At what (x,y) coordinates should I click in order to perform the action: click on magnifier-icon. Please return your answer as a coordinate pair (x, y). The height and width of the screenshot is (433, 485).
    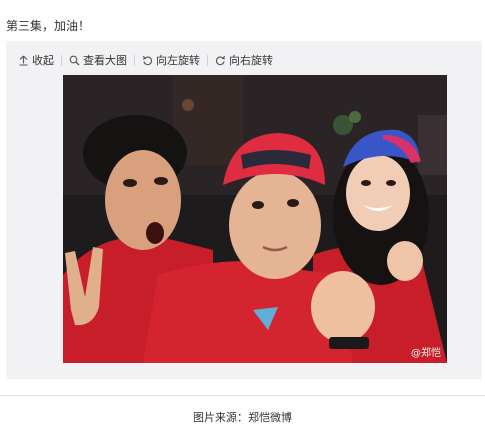
    Looking at the image, I should click on (74, 60).